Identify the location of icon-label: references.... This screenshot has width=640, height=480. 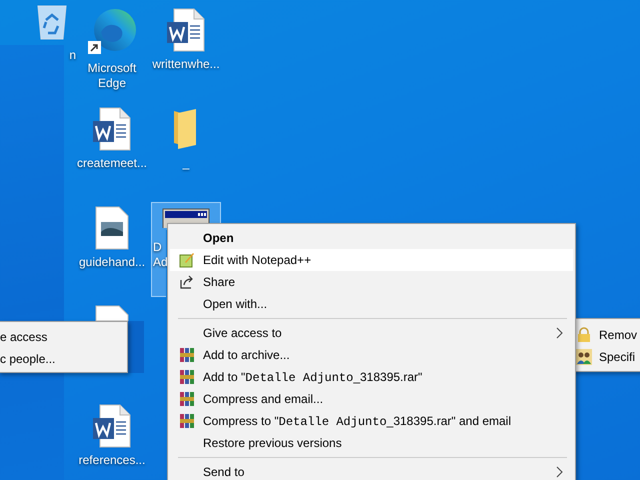
(112, 460).